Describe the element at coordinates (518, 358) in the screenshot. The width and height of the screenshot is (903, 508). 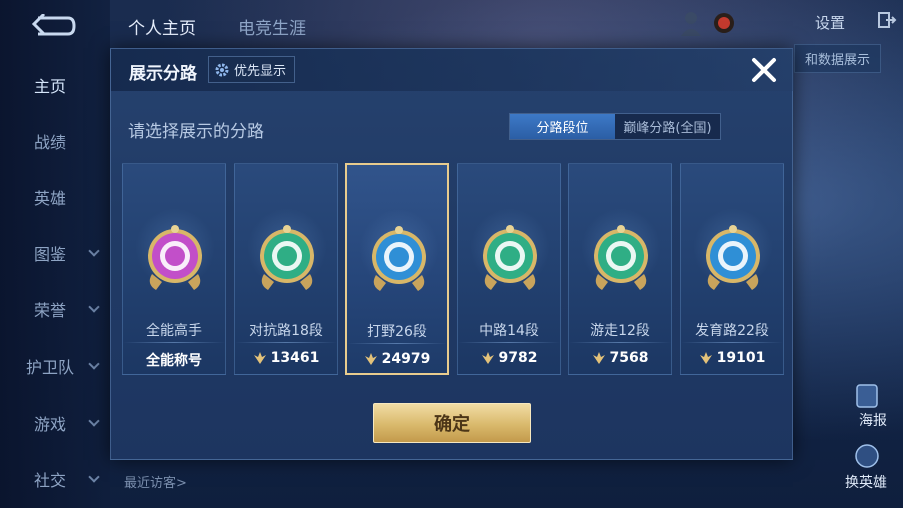
I see `lane-card-stat-value: 9782` at that location.